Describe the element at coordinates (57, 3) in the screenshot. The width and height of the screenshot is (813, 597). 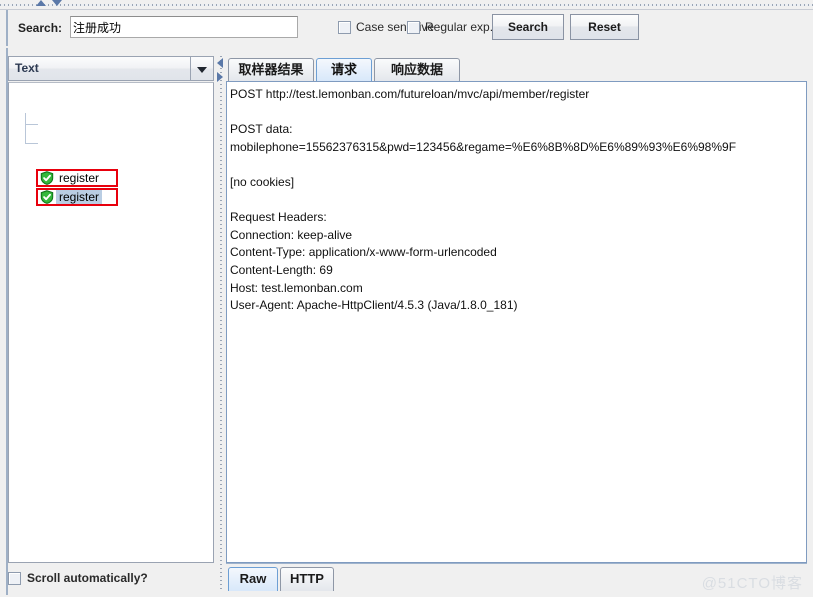
I see `collapse-down-arrow-icon` at that location.